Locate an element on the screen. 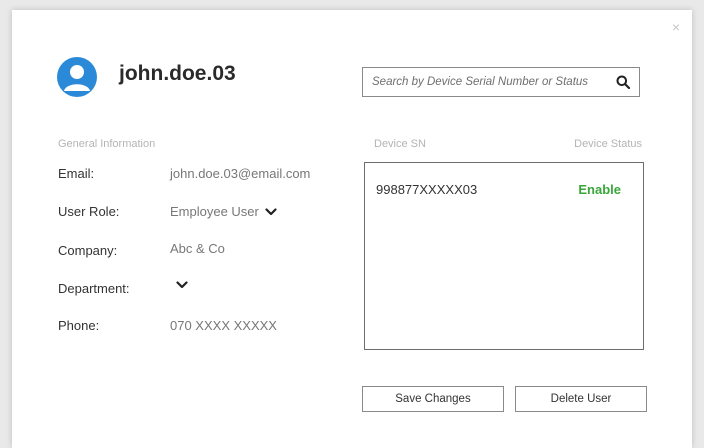 This screenshot has width=704, height=448. email-text: john.doe.03@email.com is located at coordinates (240, 173).